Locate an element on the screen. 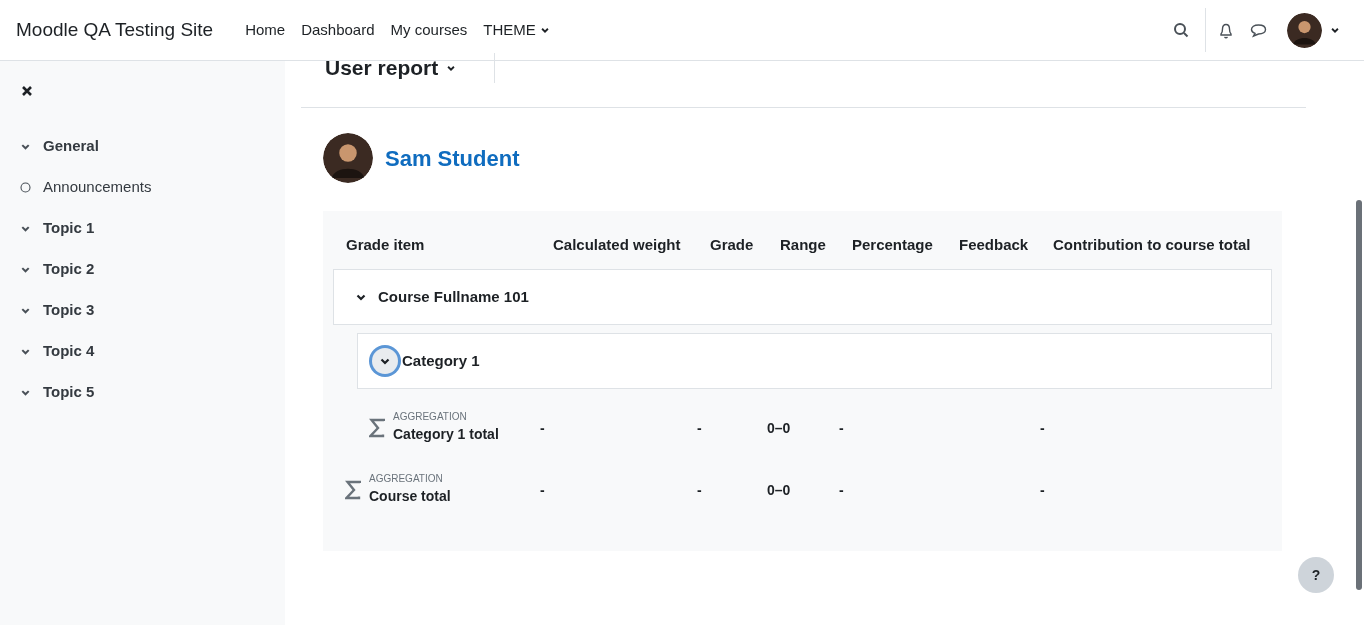  nav-link: My courses is located at coordinates (429, 30).